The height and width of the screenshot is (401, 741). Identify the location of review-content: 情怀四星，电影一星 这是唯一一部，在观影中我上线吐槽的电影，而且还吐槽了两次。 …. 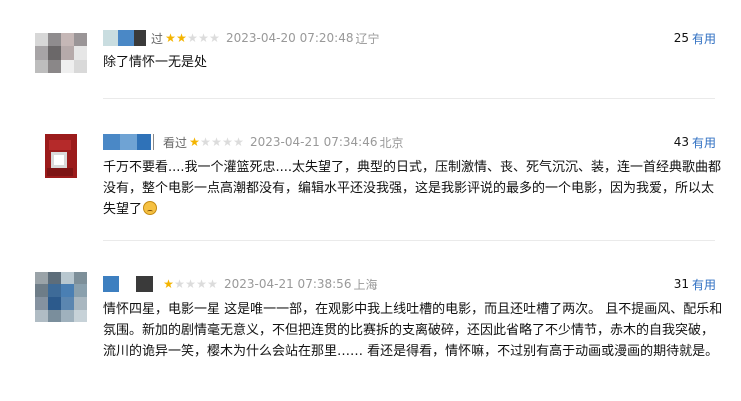
(413, 330).